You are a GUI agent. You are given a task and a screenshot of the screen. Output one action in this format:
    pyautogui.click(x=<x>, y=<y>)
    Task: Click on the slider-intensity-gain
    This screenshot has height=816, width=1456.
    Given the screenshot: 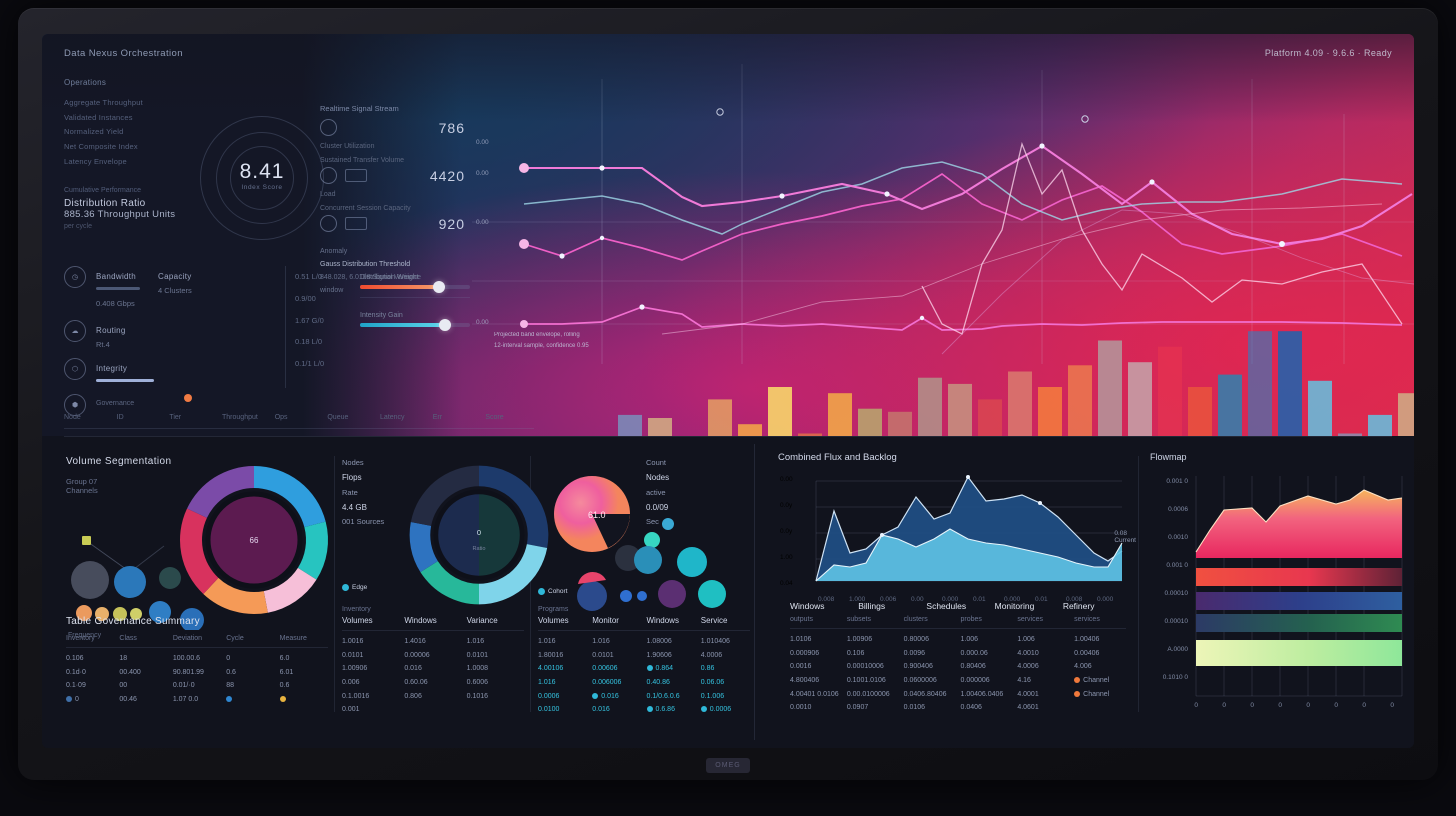 What is the action you would take?
    pyautogui.click(x=415, y=325)
    